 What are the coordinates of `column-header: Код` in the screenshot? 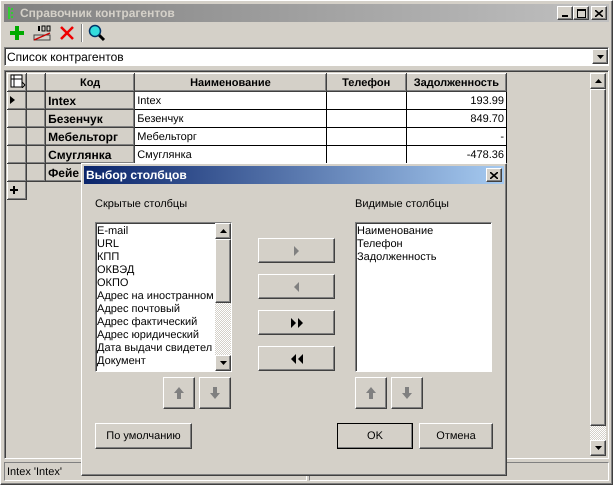 It's located at (90, 83).